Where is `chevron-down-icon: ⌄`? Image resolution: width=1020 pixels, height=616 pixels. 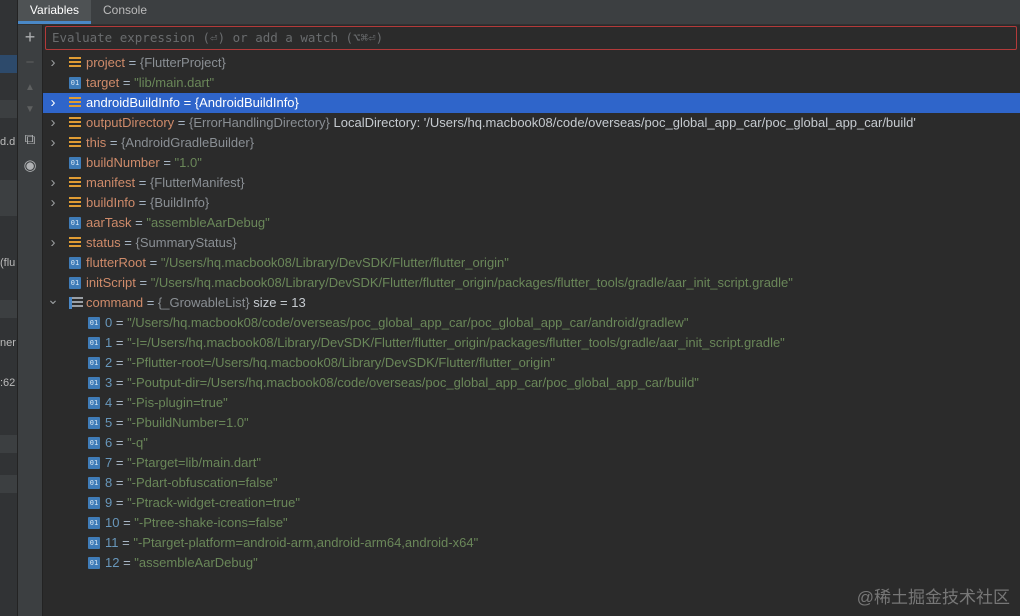 chevron-down-icon: ⌄ is located at coordinates (53, 299).